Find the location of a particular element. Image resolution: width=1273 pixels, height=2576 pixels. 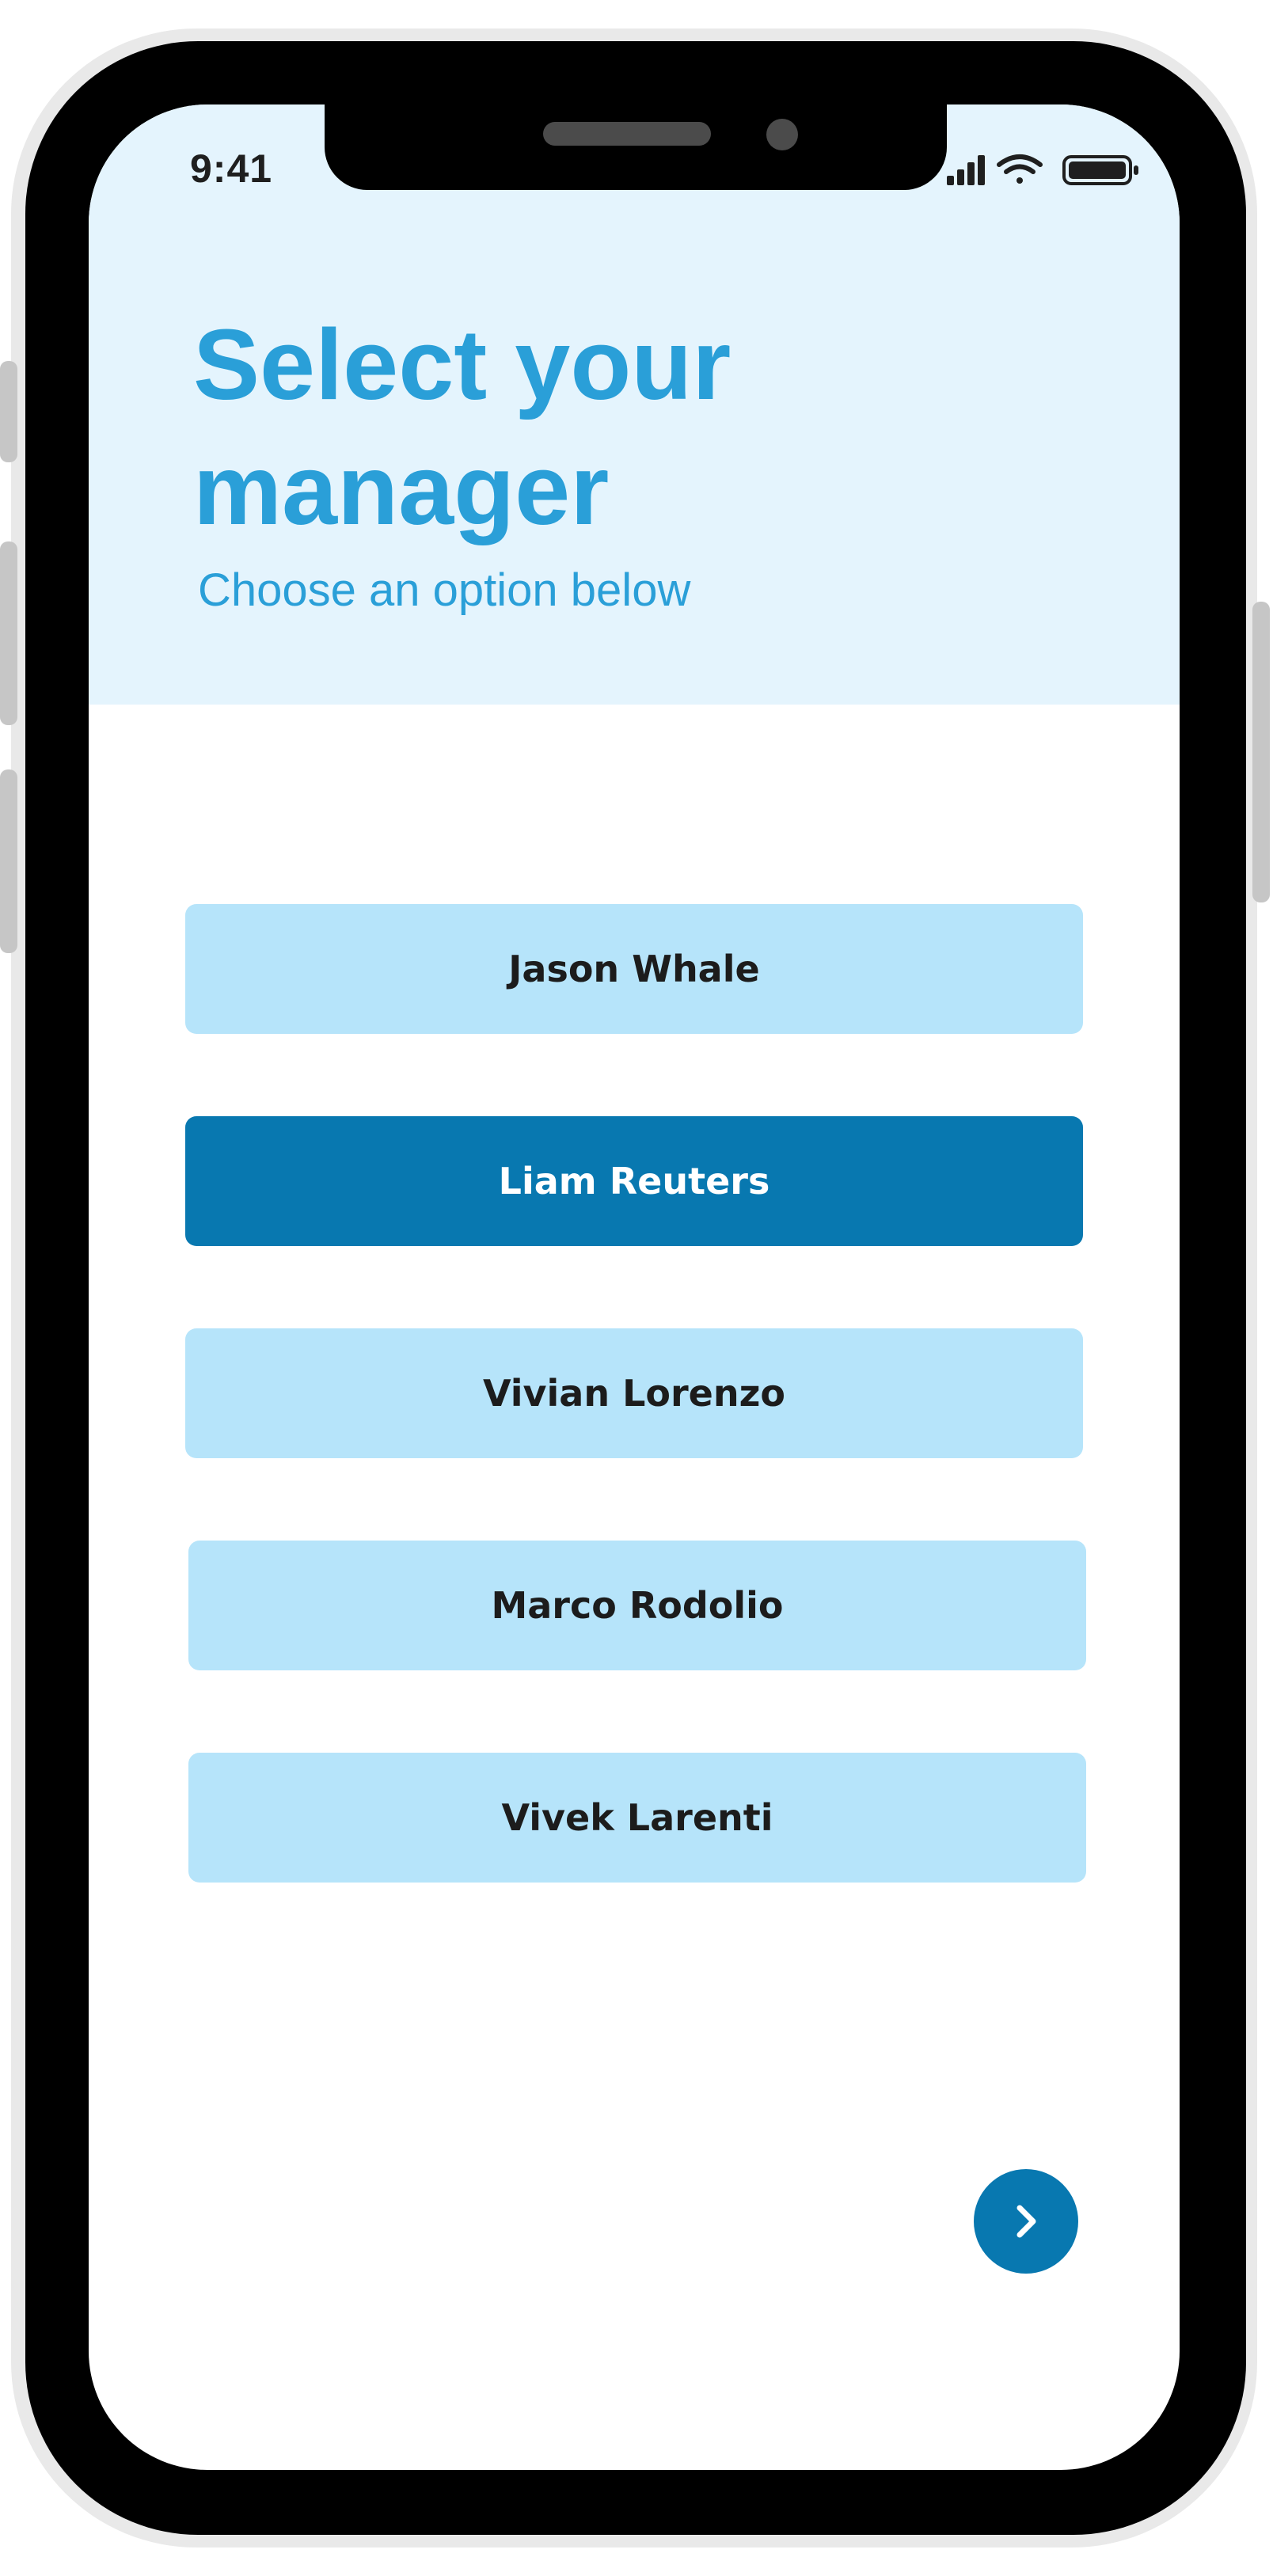

signal-icon is located at coordinates (966, 170).